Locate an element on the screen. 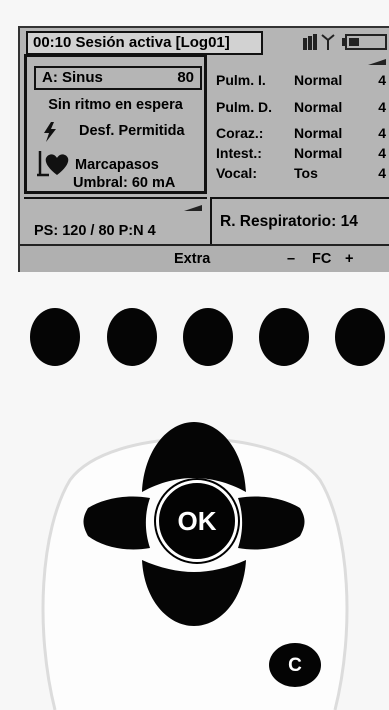  blood-pressure-panel: PS: 120 / 80 P:N 4 is located at coordinates (115, 221).